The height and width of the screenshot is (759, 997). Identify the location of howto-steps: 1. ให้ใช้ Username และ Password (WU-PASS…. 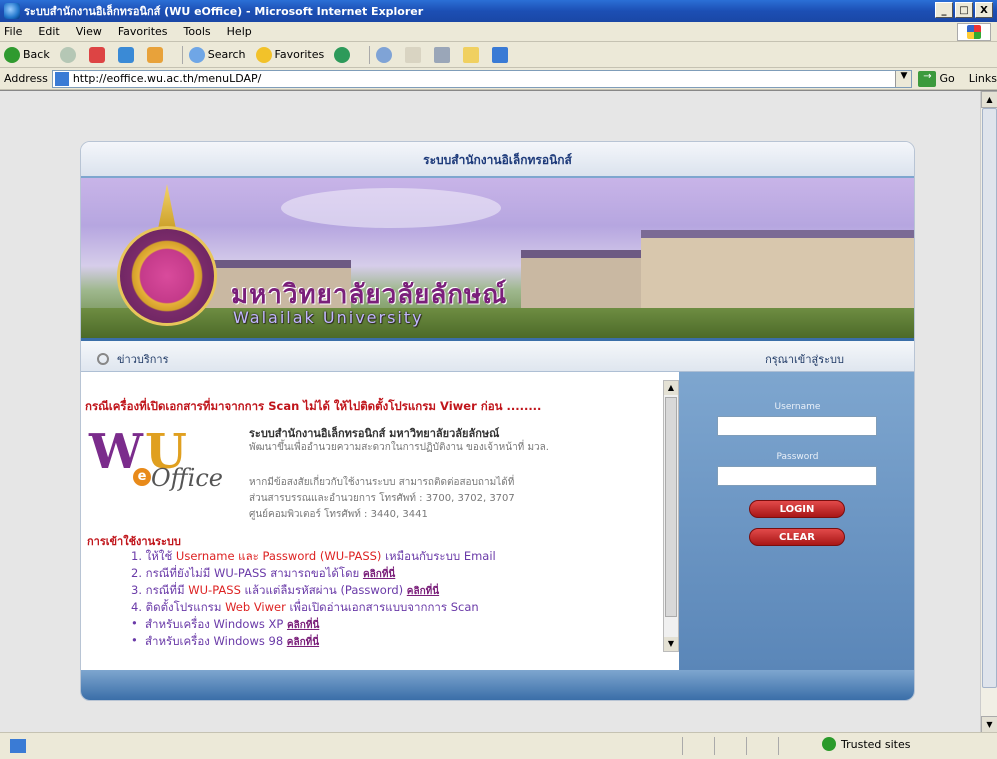
(391, 599).